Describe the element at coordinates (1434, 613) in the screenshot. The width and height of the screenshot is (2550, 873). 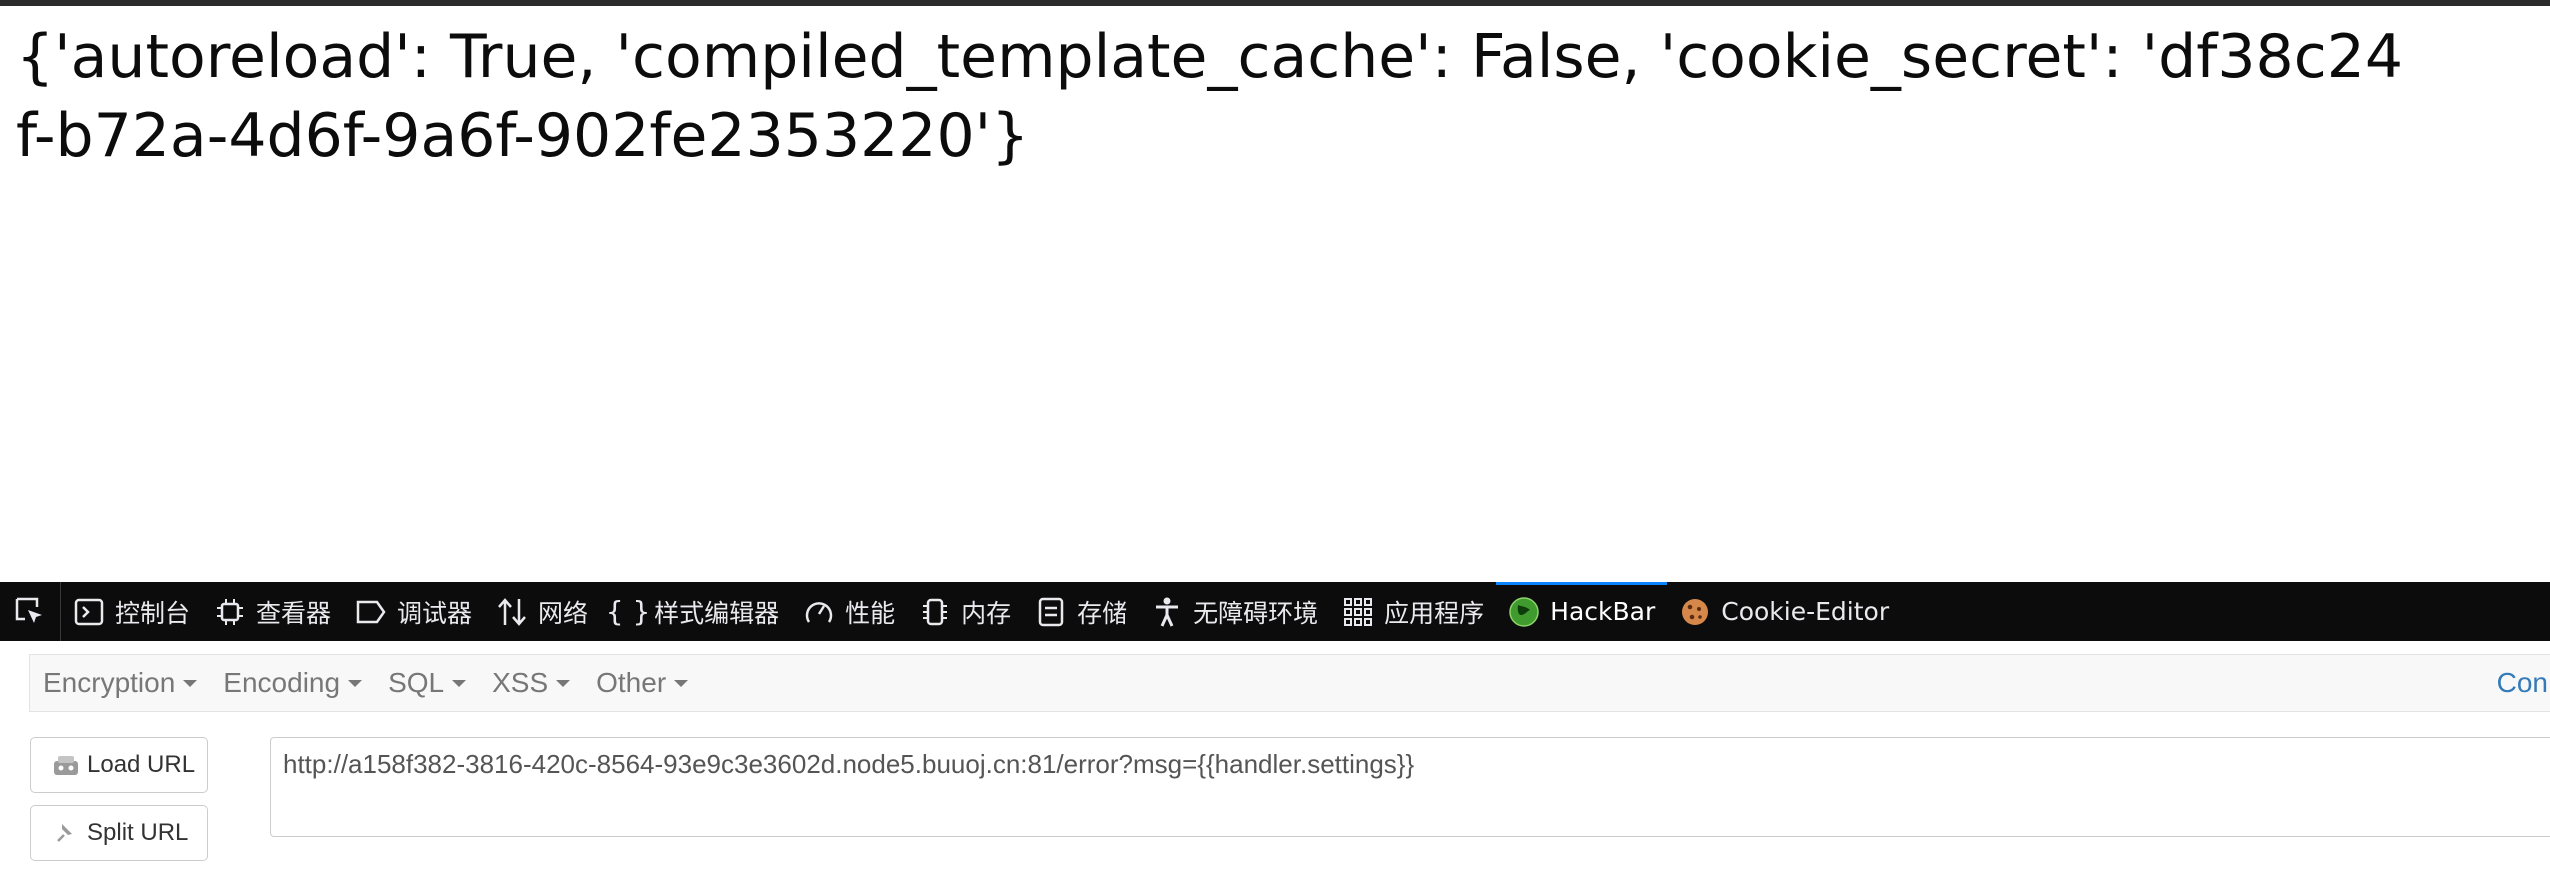
I see `tab-label: 应用程序` at that location.